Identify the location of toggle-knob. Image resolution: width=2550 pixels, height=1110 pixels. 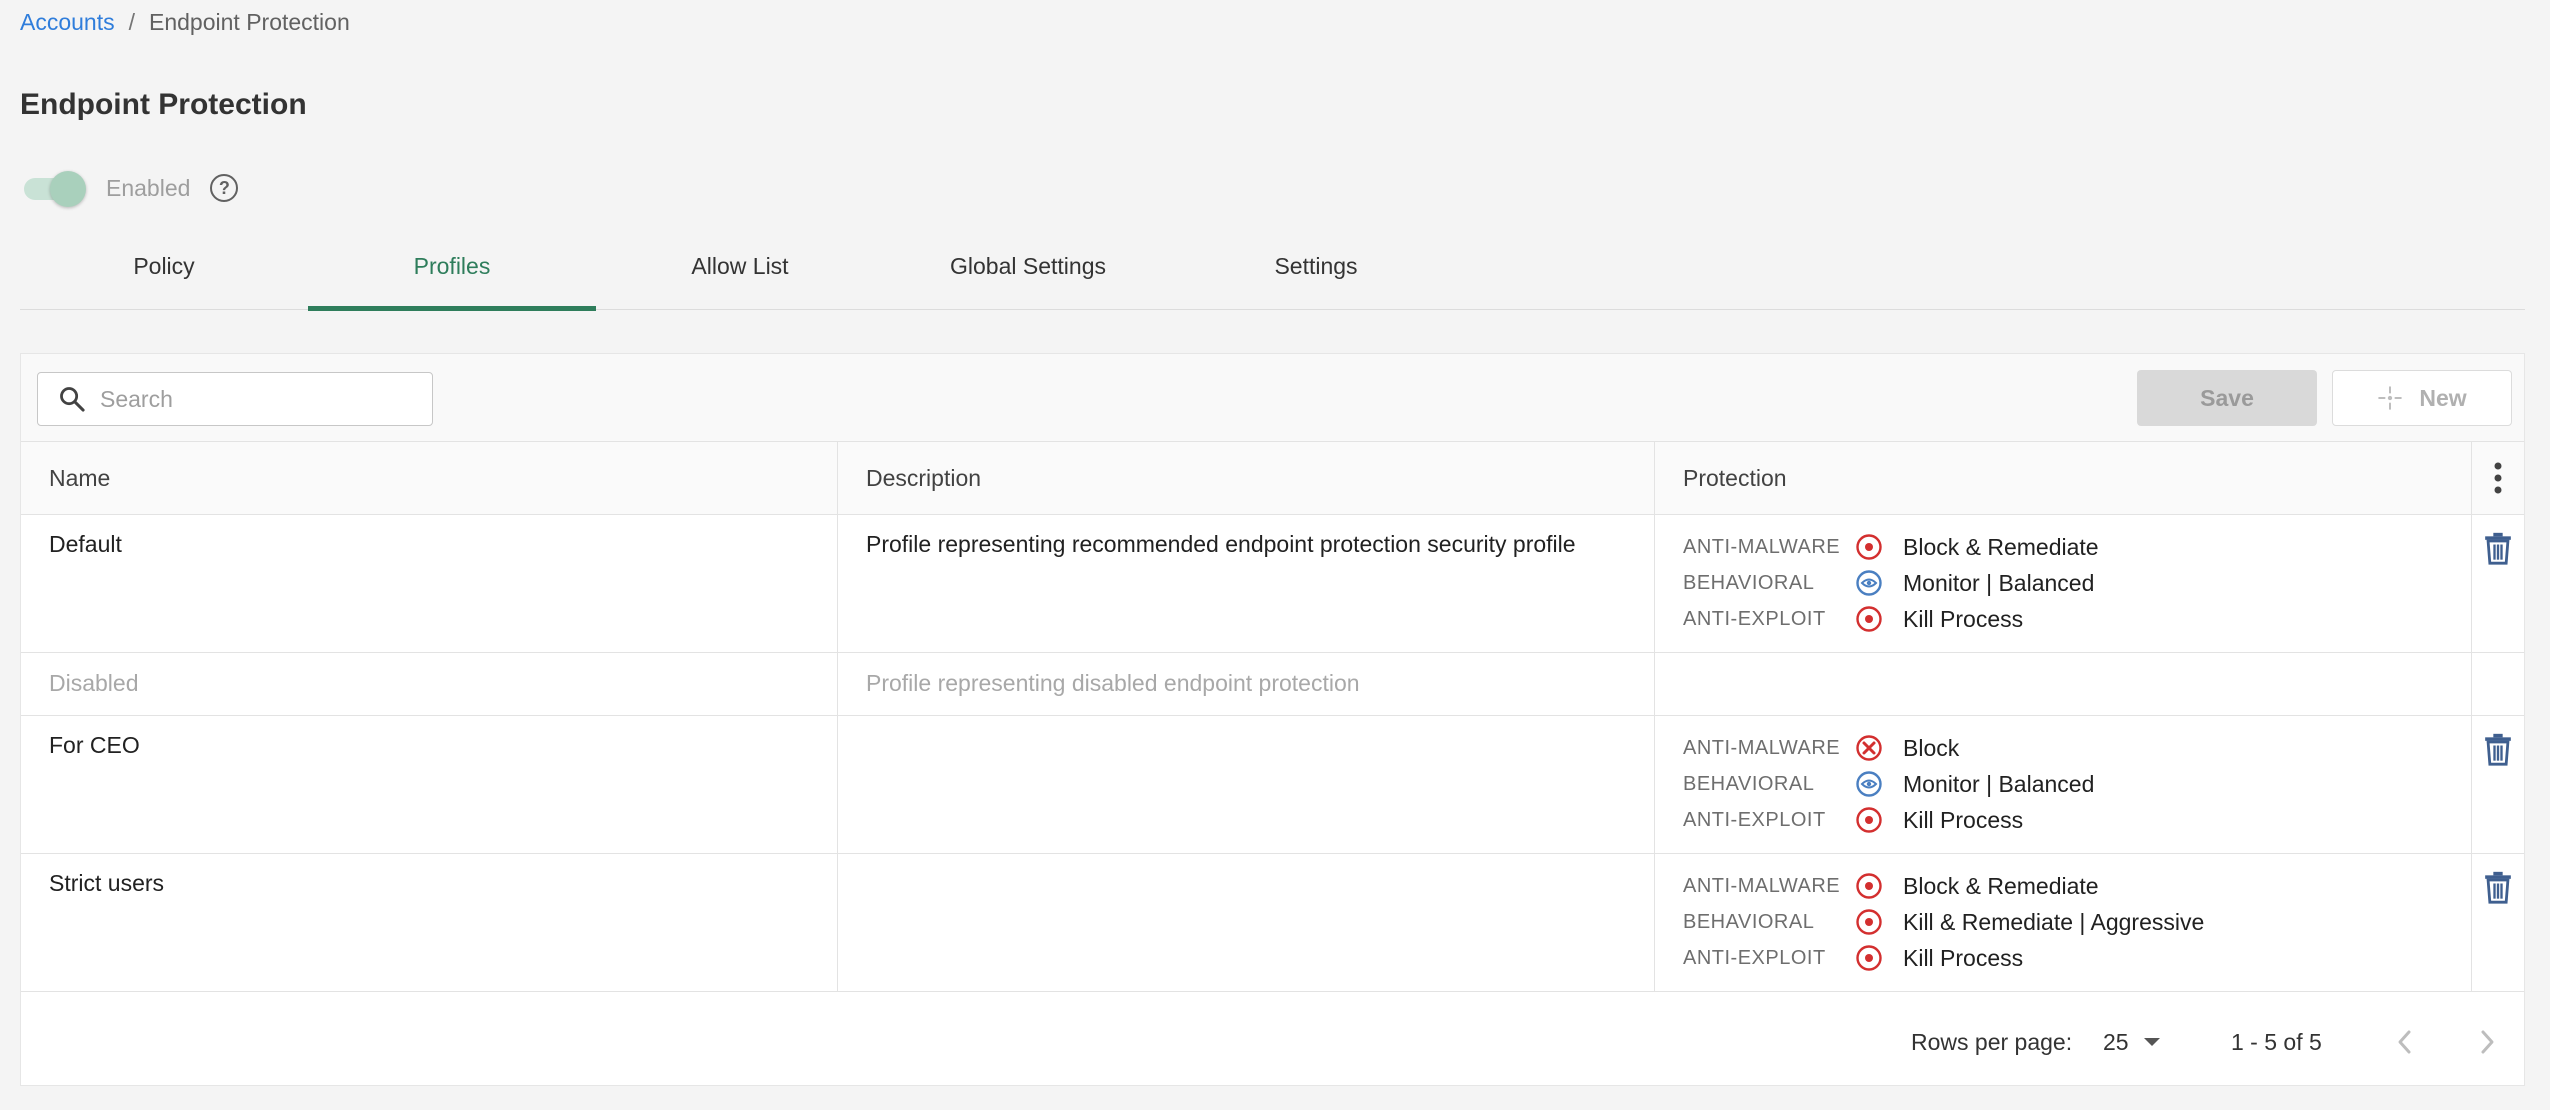
(68, 189).